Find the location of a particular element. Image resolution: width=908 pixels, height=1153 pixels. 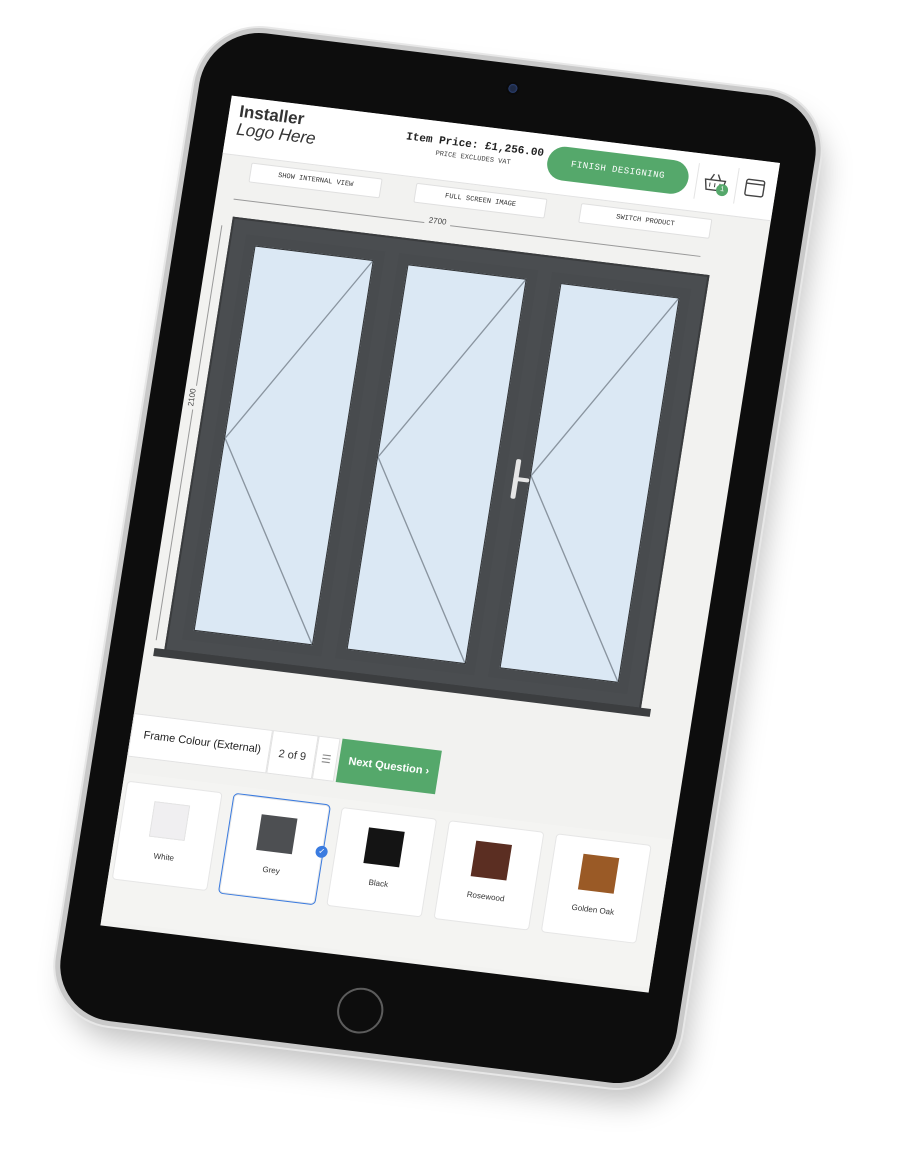

door-handle-icon is located at coordinates (516, 479).